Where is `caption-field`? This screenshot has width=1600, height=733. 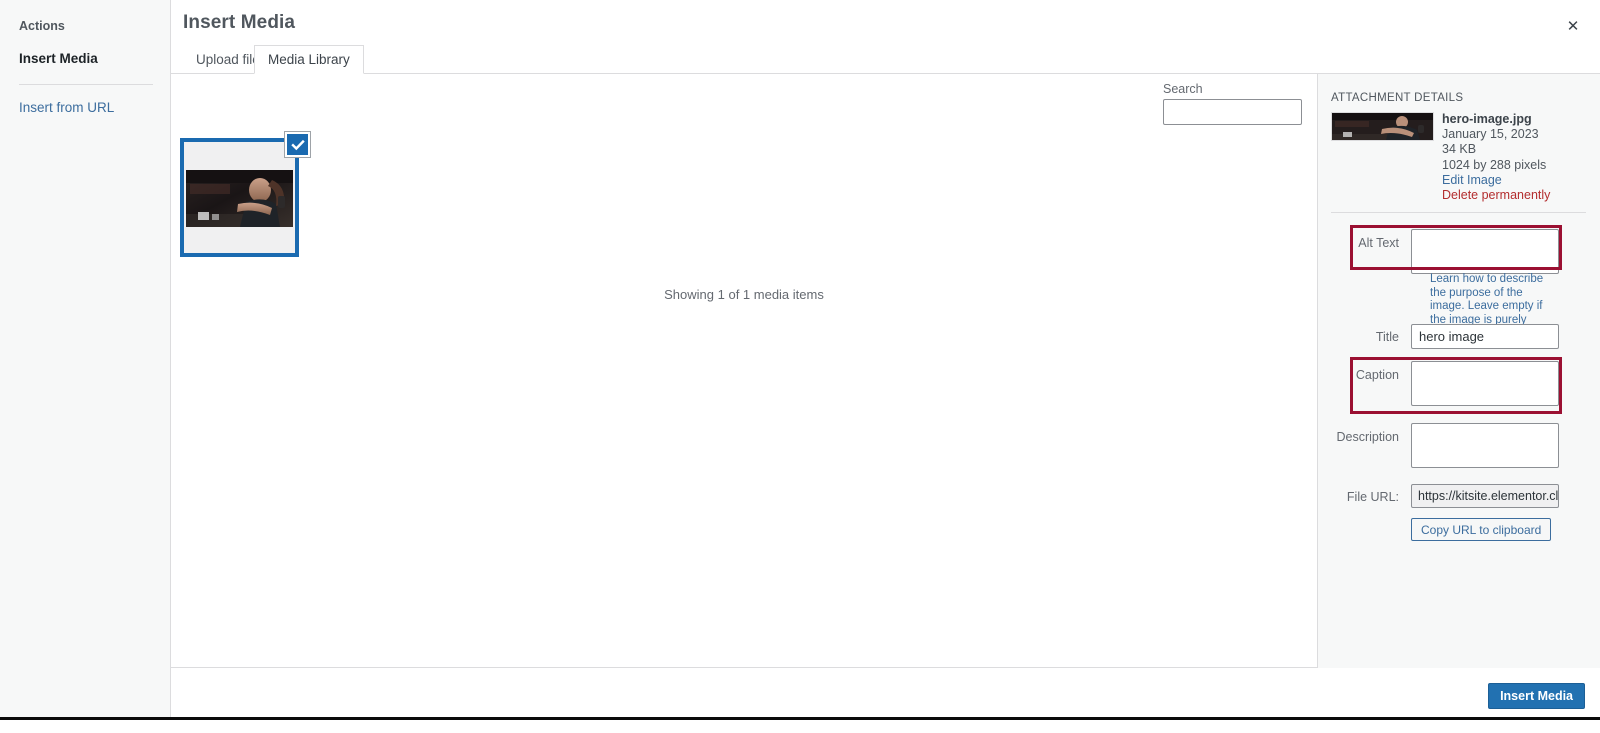 caption-field is located at coordinates (1485, 383).